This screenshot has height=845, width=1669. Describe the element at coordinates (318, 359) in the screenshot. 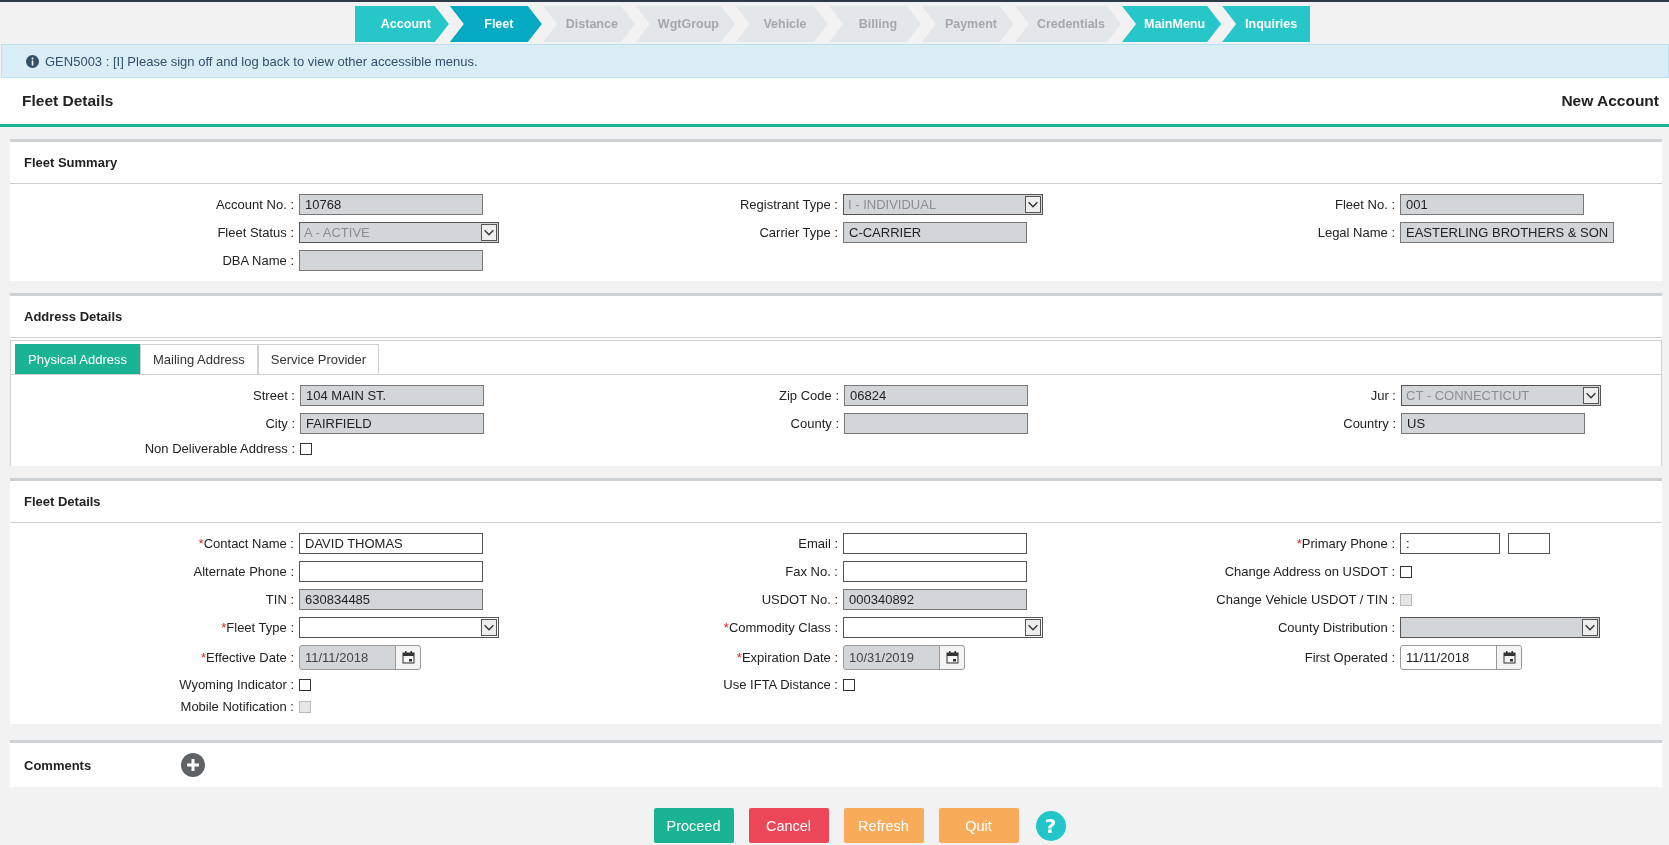

I see `tab: Service Provider` at that location.